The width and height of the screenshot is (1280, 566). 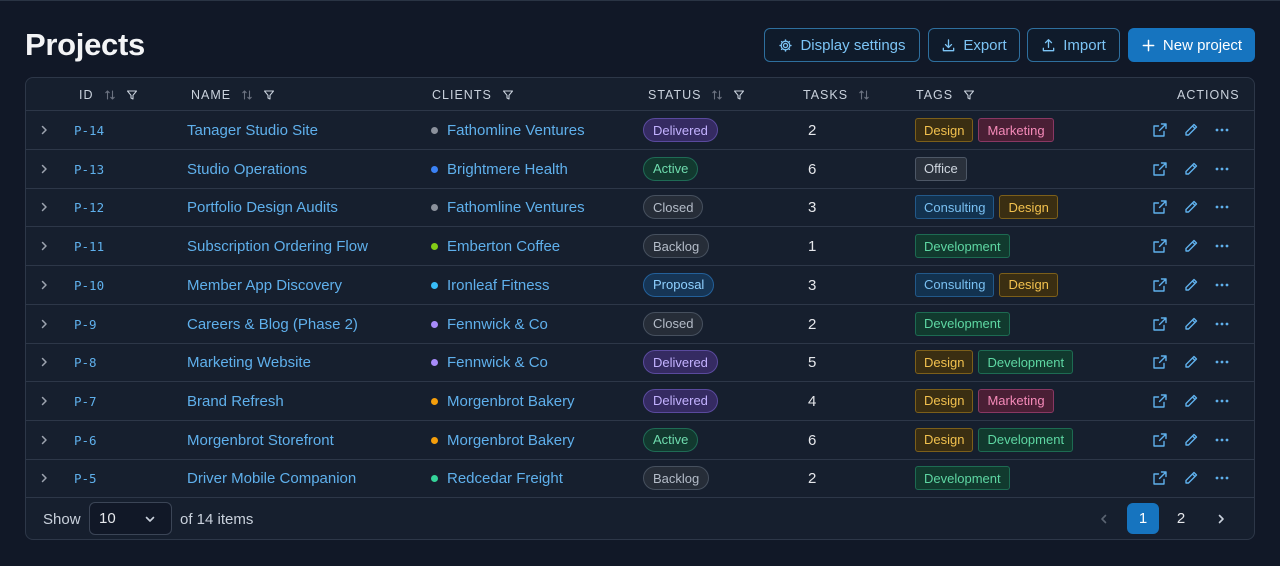 What do you see at coordinates (272, 324) in the screenshot?
I see `project-name-link: Careers & Blog (Phase 2)` at bounding box center [272, 324].